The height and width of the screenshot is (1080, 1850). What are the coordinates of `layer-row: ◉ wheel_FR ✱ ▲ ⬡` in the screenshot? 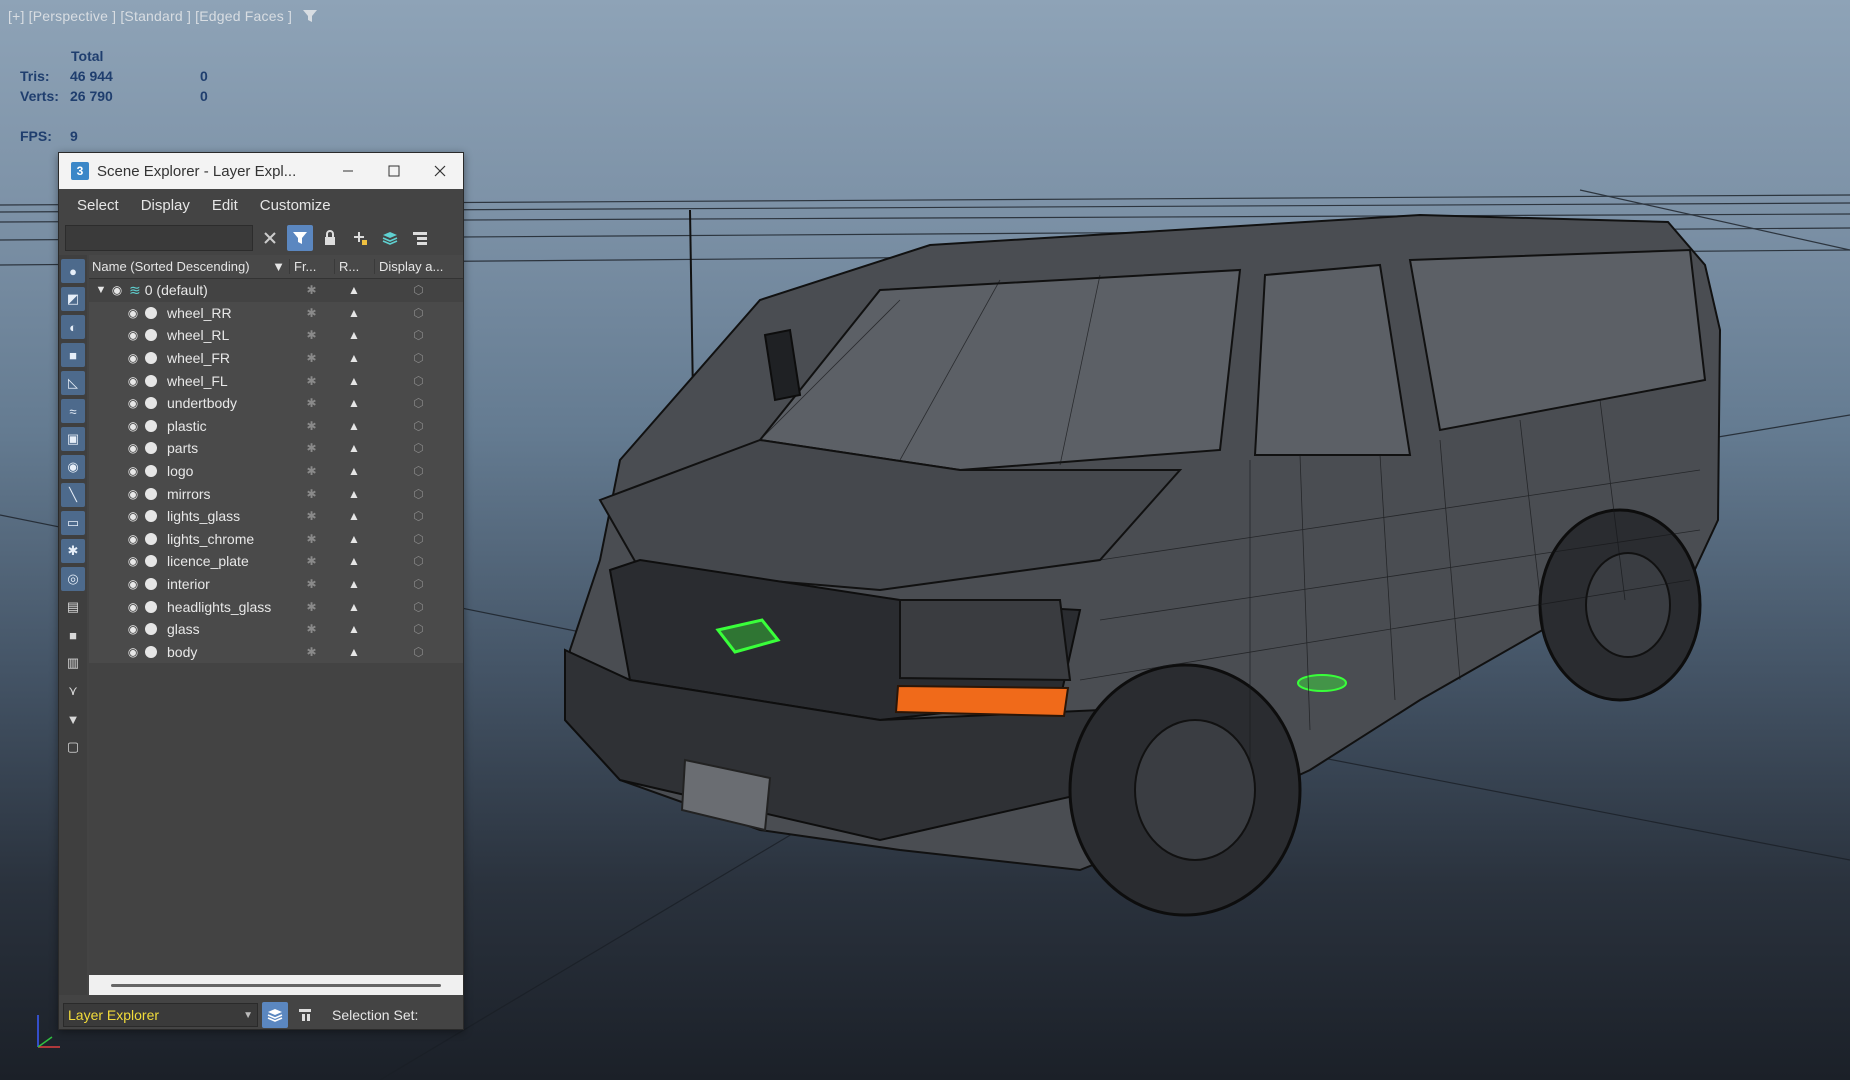 It's located at (276, 358).